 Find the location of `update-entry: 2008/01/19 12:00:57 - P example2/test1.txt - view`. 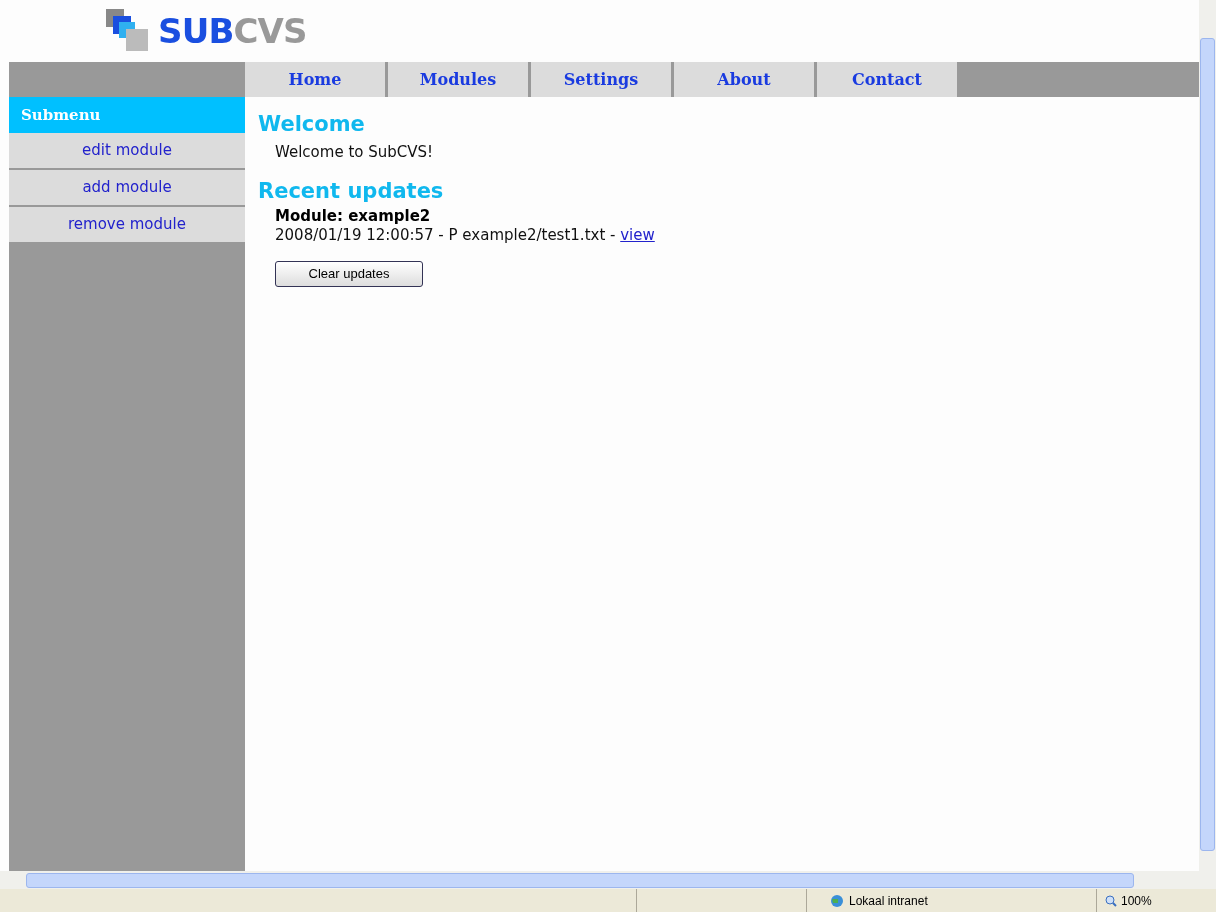

update-entry: 2008/01/19 12:00:57 - P example2/test1.txt - view is located at coordinates (465, 235).